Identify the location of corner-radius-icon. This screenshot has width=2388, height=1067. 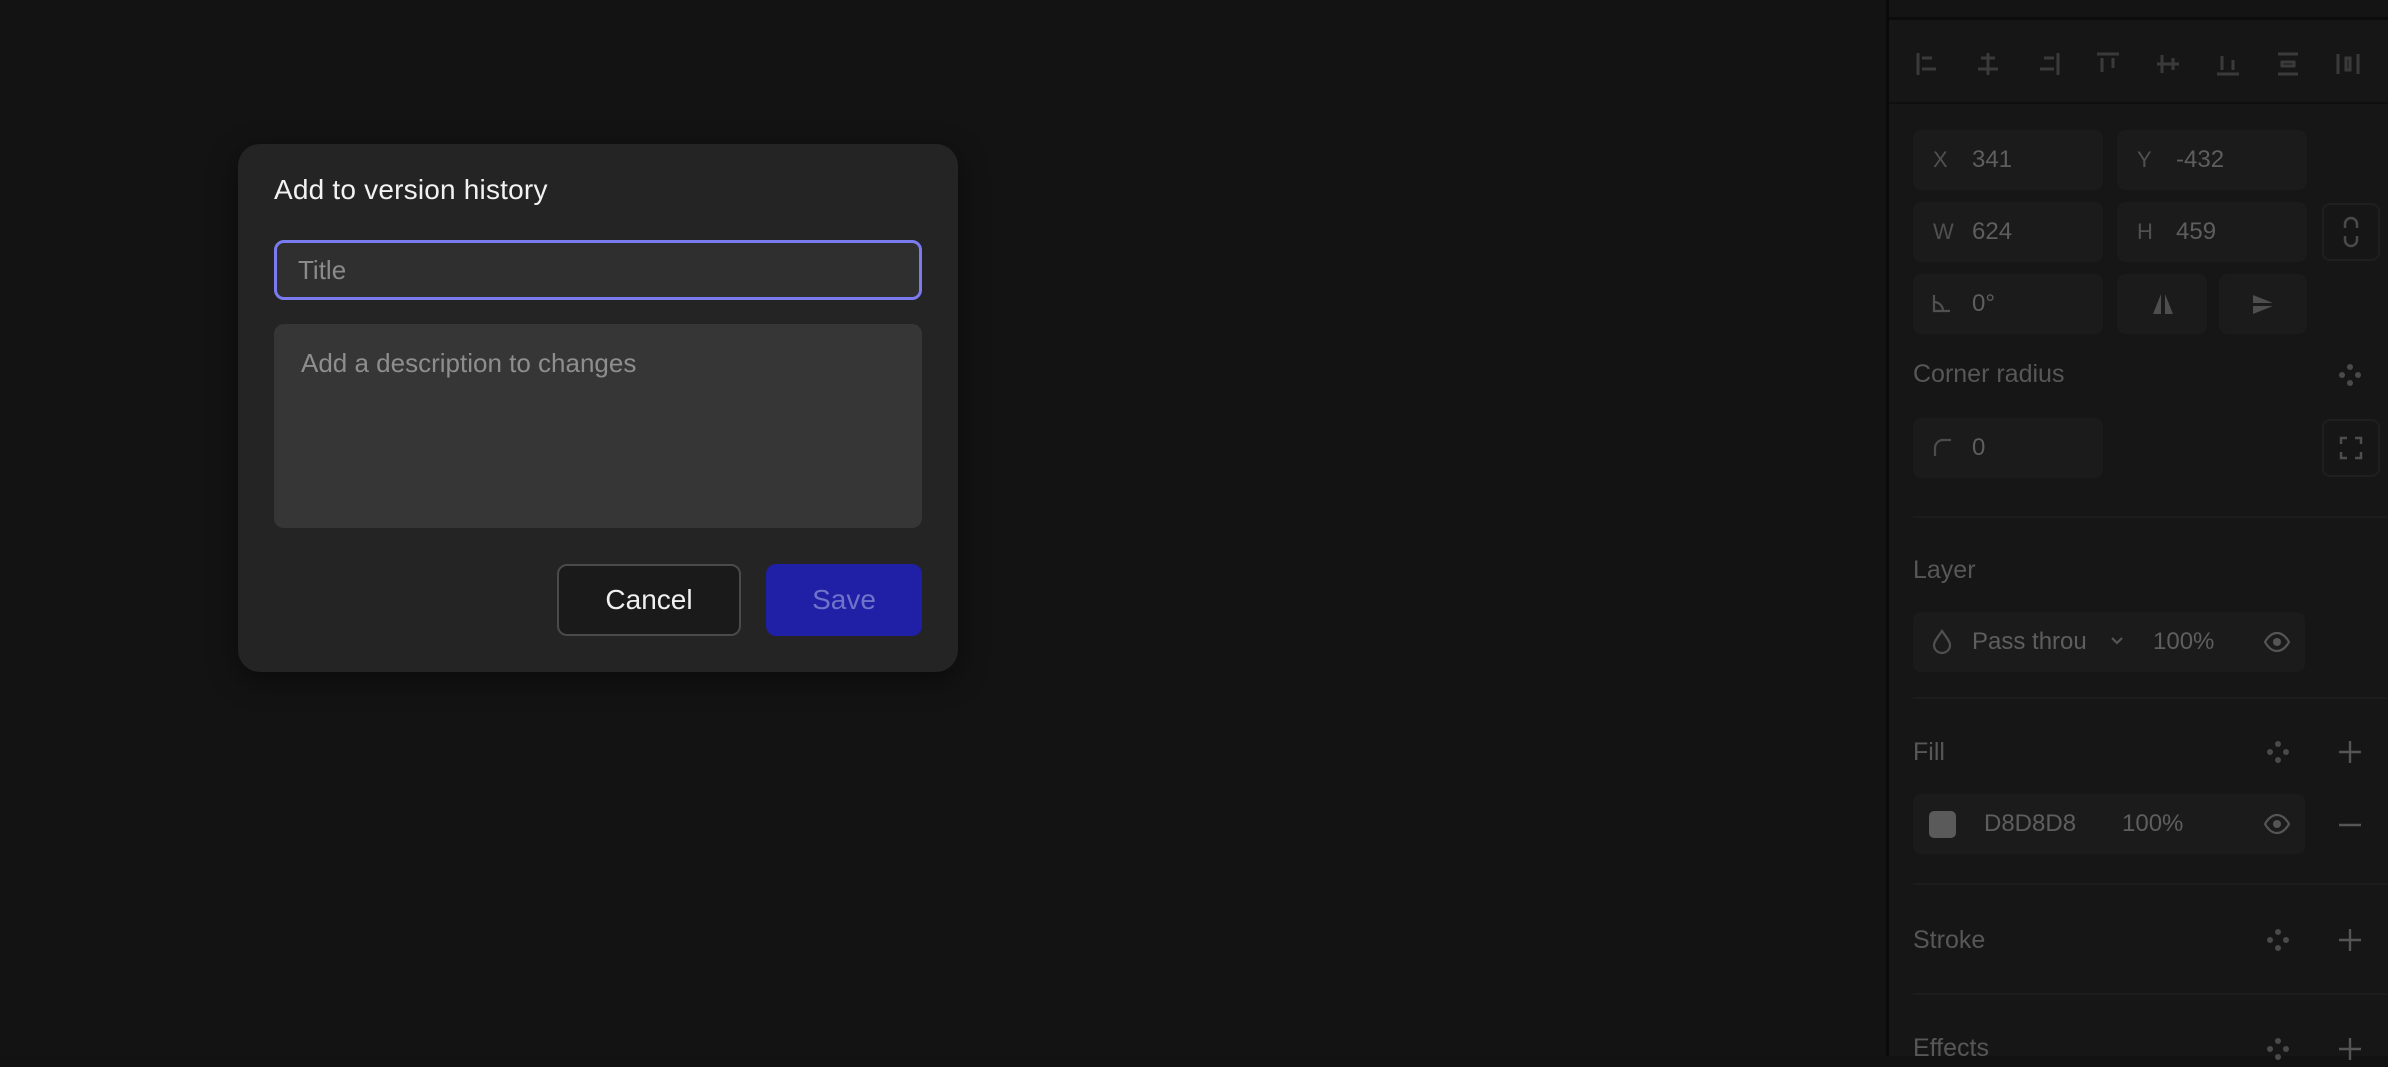
(1943, 450).